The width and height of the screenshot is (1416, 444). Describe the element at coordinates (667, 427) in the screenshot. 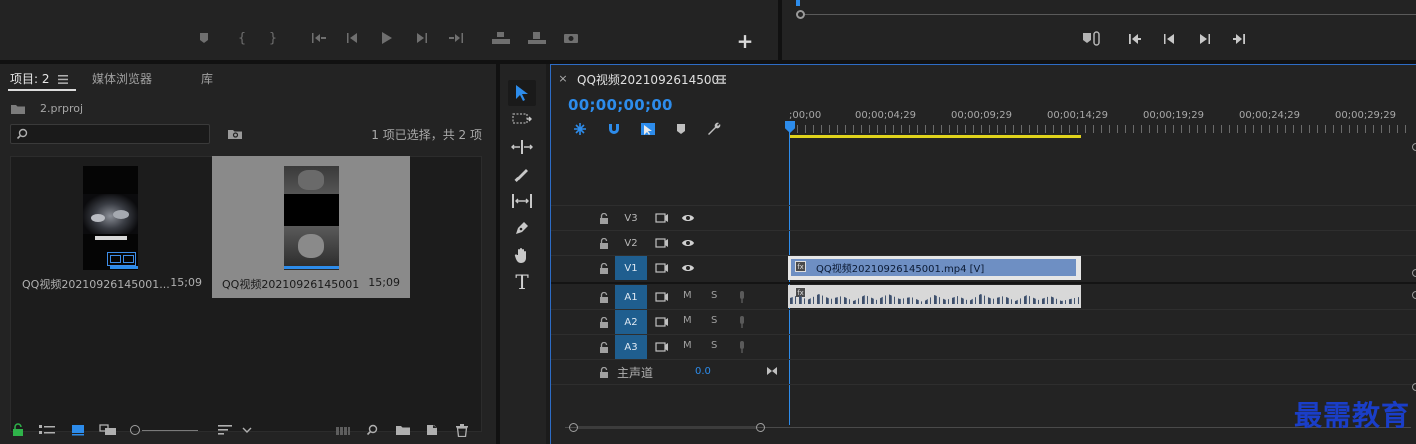

I see `timeline-scrollbar-thumb` at that location.